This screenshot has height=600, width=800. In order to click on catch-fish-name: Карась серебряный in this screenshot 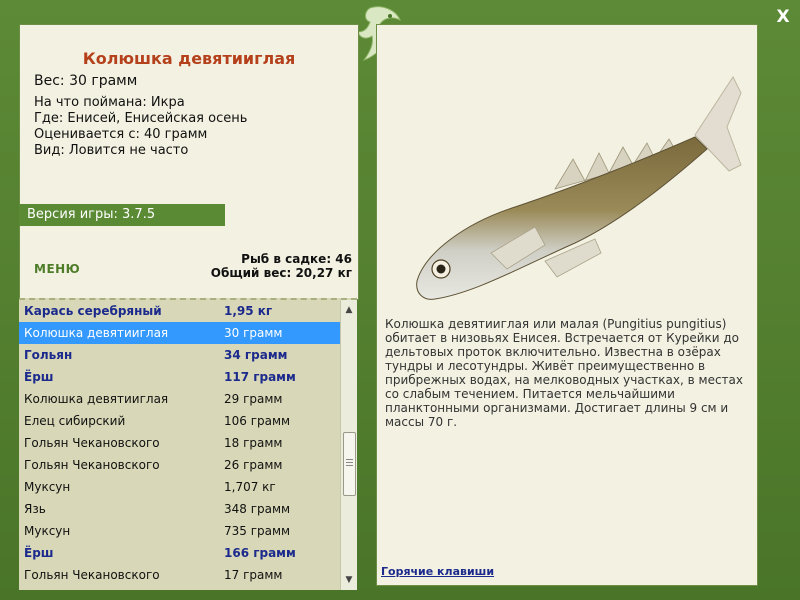, I will do `click(93, 311)`.